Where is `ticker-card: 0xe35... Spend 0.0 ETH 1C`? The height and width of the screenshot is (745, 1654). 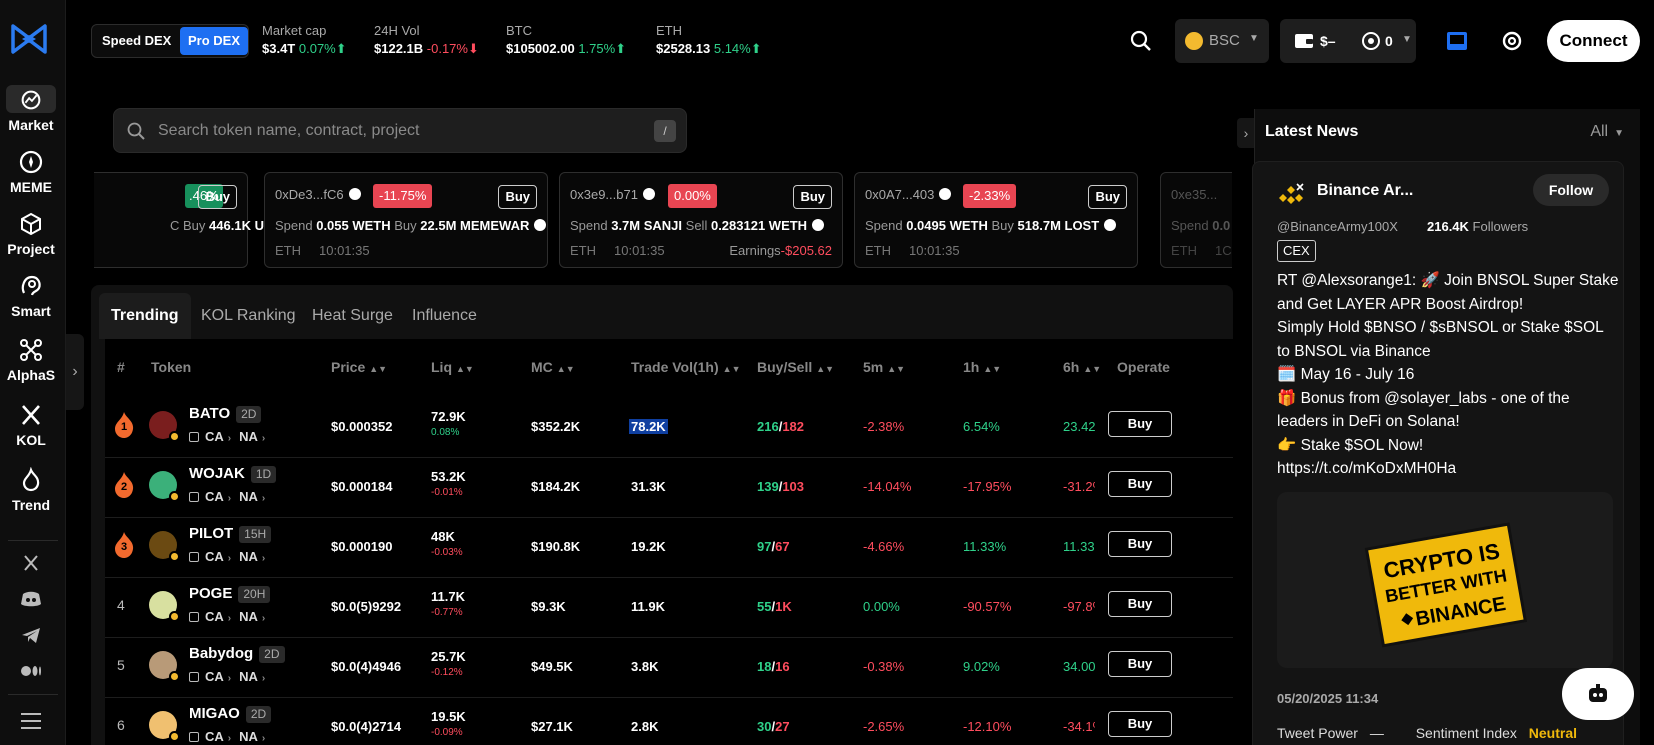 ticker-card: 0xe35... Spend 0.0 ETH 1C is located at coordinates (1196, 220).